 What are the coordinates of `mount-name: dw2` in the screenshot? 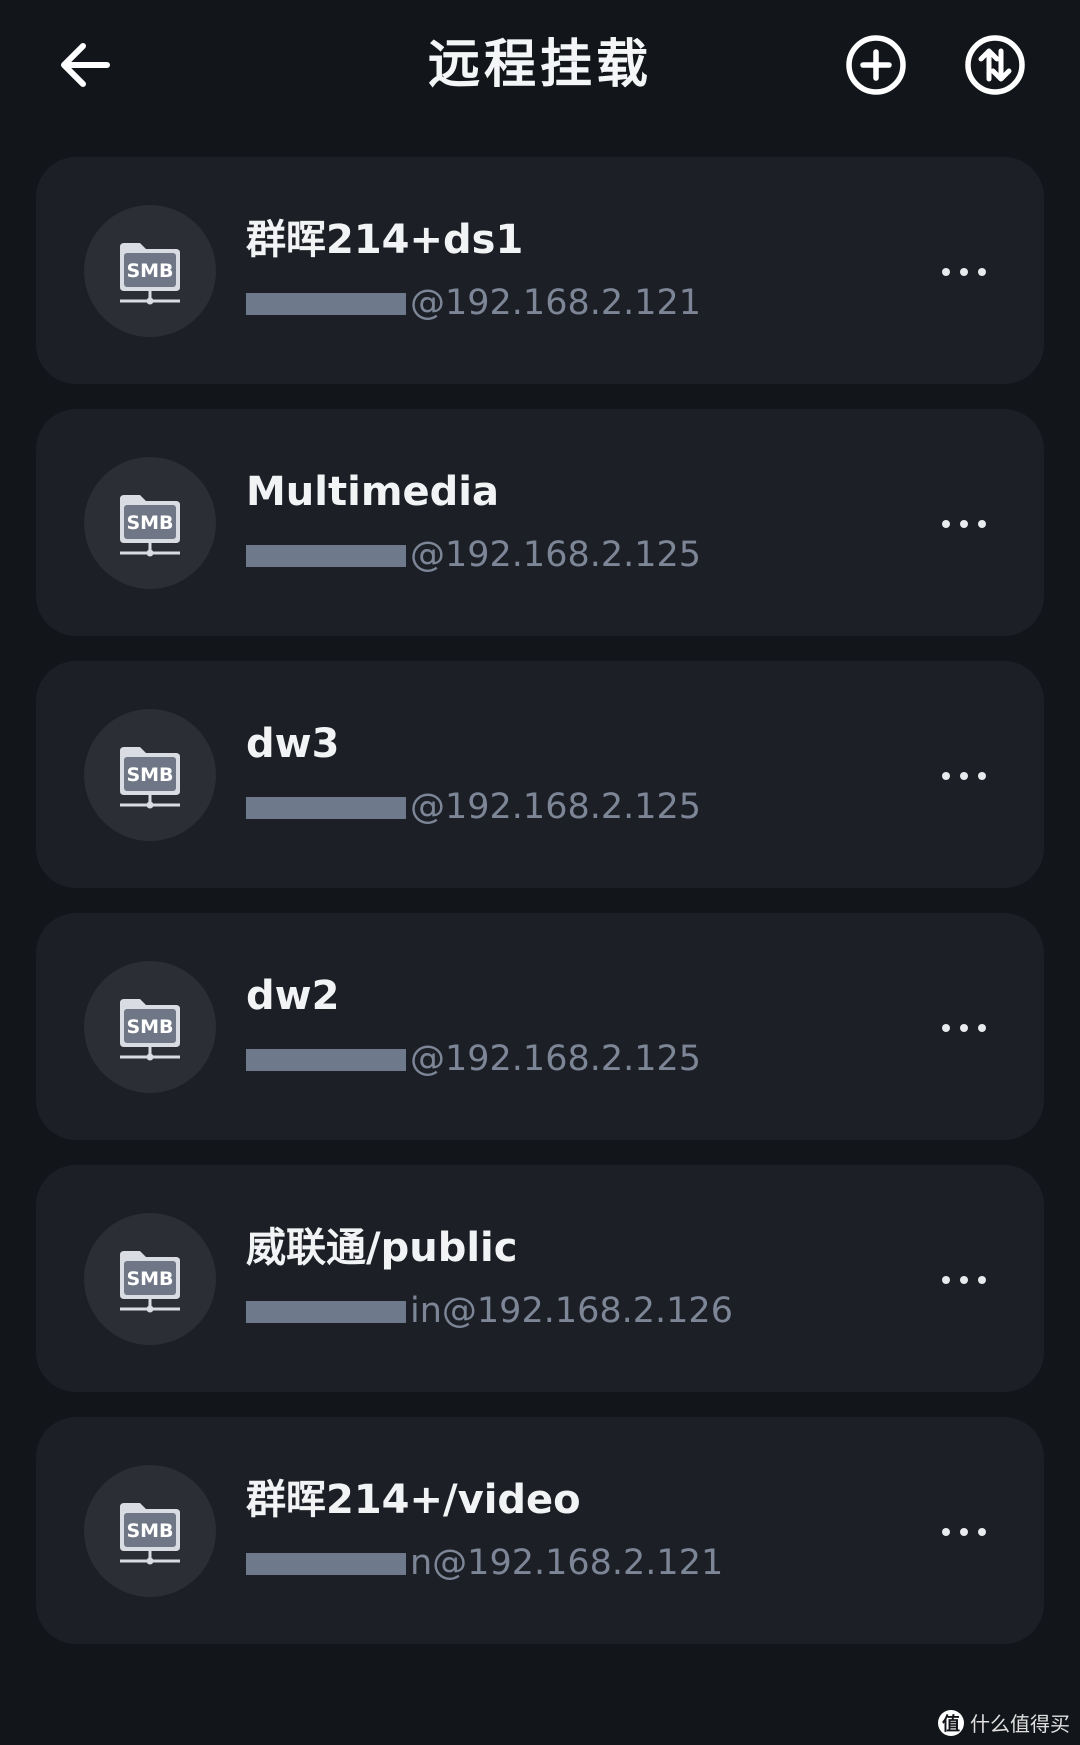 It's located at (293, 996).